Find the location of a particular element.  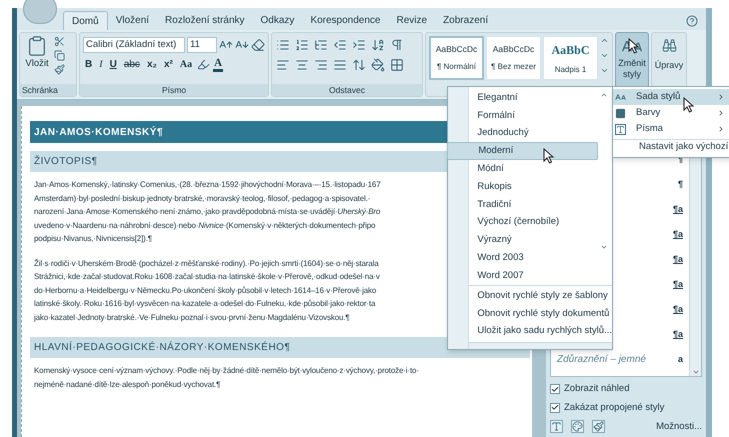

format-button: x₂ is located at coordinates (151, 64).